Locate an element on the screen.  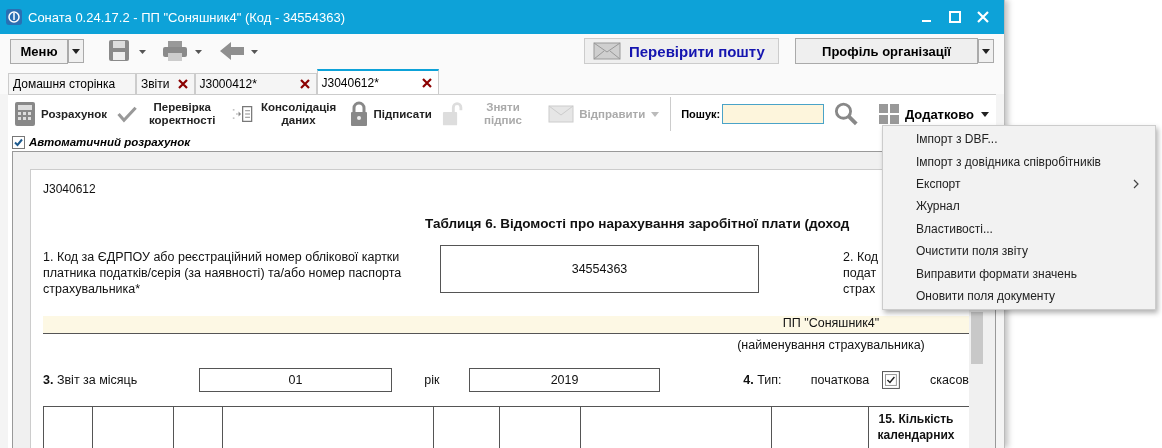
field-label: 1. Код за ЄДРПОУ або реєстраційний номер облікової картки платника податків/серія (за наявності) та/або номер паспорта страхувальника* is located at coordinates (223, 273).